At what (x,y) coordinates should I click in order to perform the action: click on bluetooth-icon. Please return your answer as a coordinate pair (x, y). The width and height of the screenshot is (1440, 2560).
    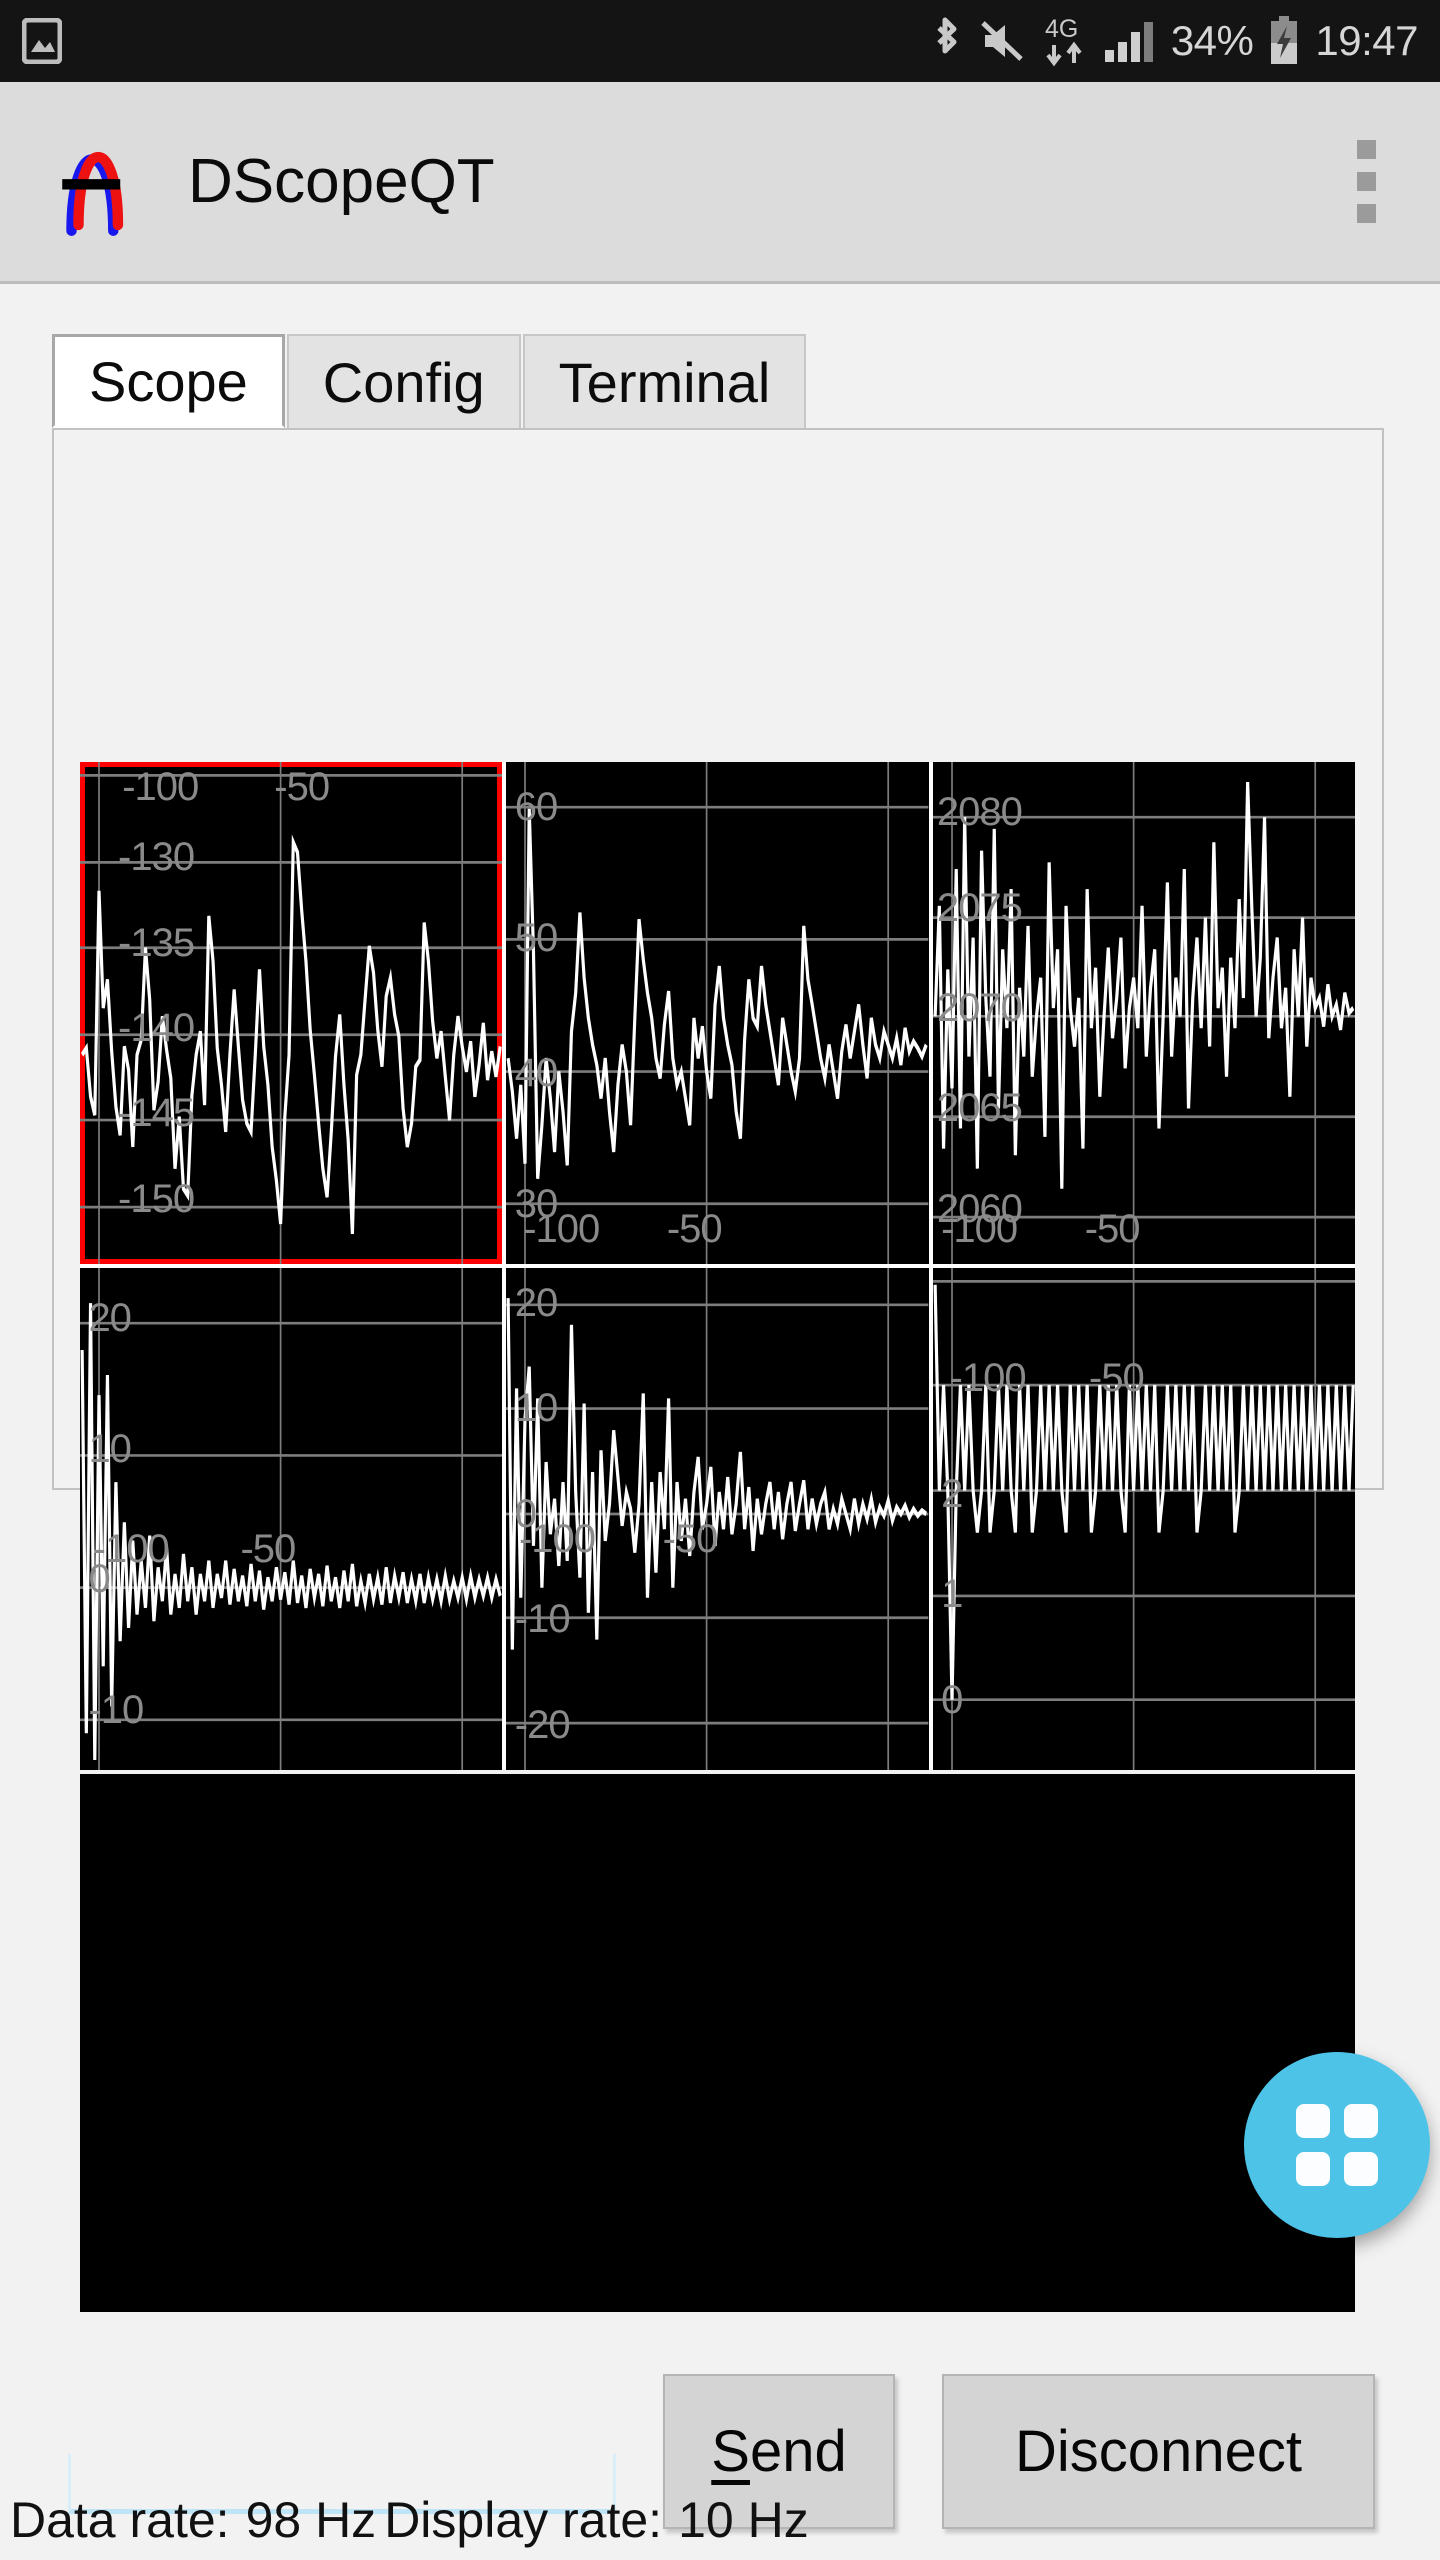
    Looking at the image, I should click on (946, 41).